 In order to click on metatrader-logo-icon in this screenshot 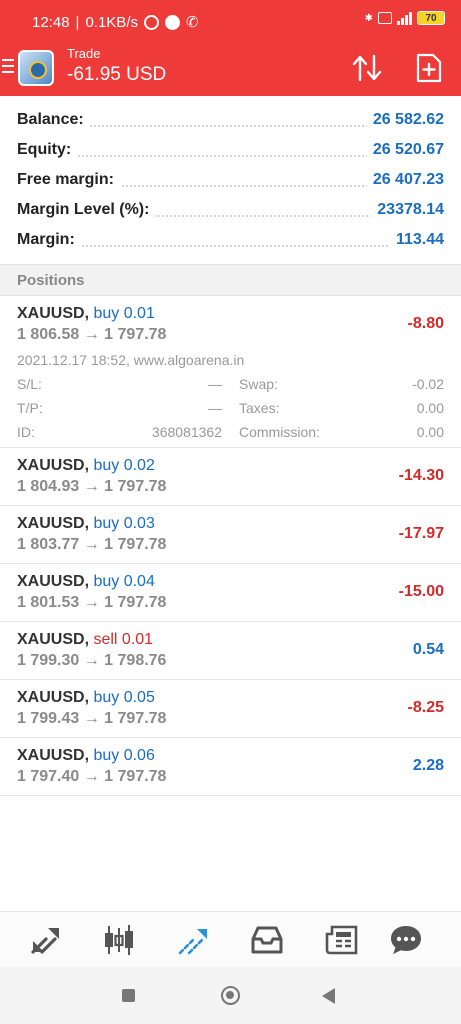, I will do `click(36, 68)`.